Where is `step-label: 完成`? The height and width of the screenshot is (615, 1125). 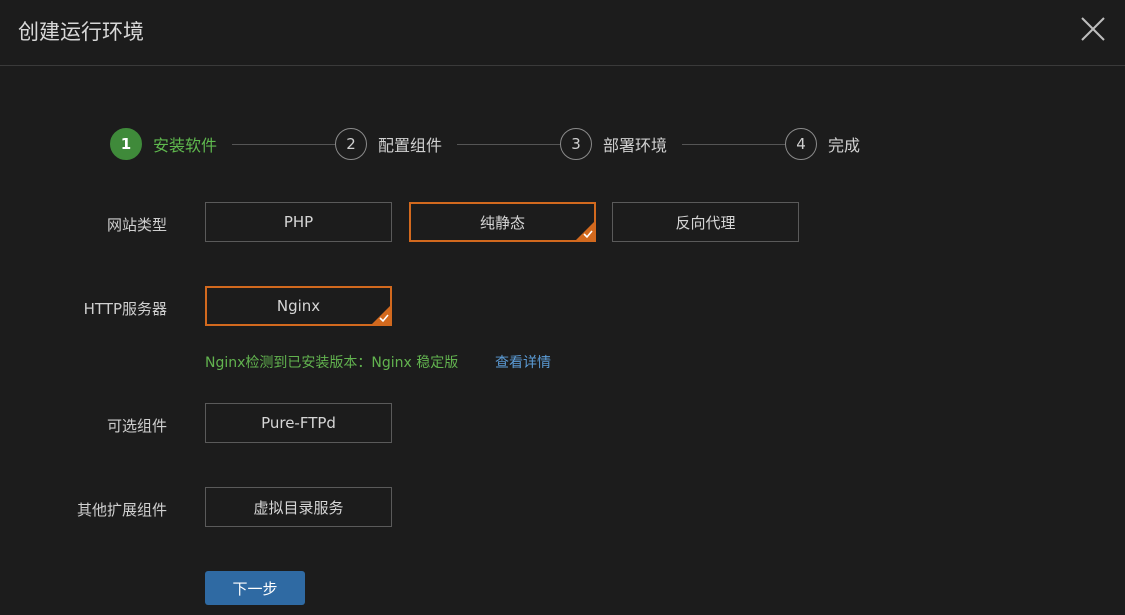 step-label: 完成 is located at coordinates (844, 145).